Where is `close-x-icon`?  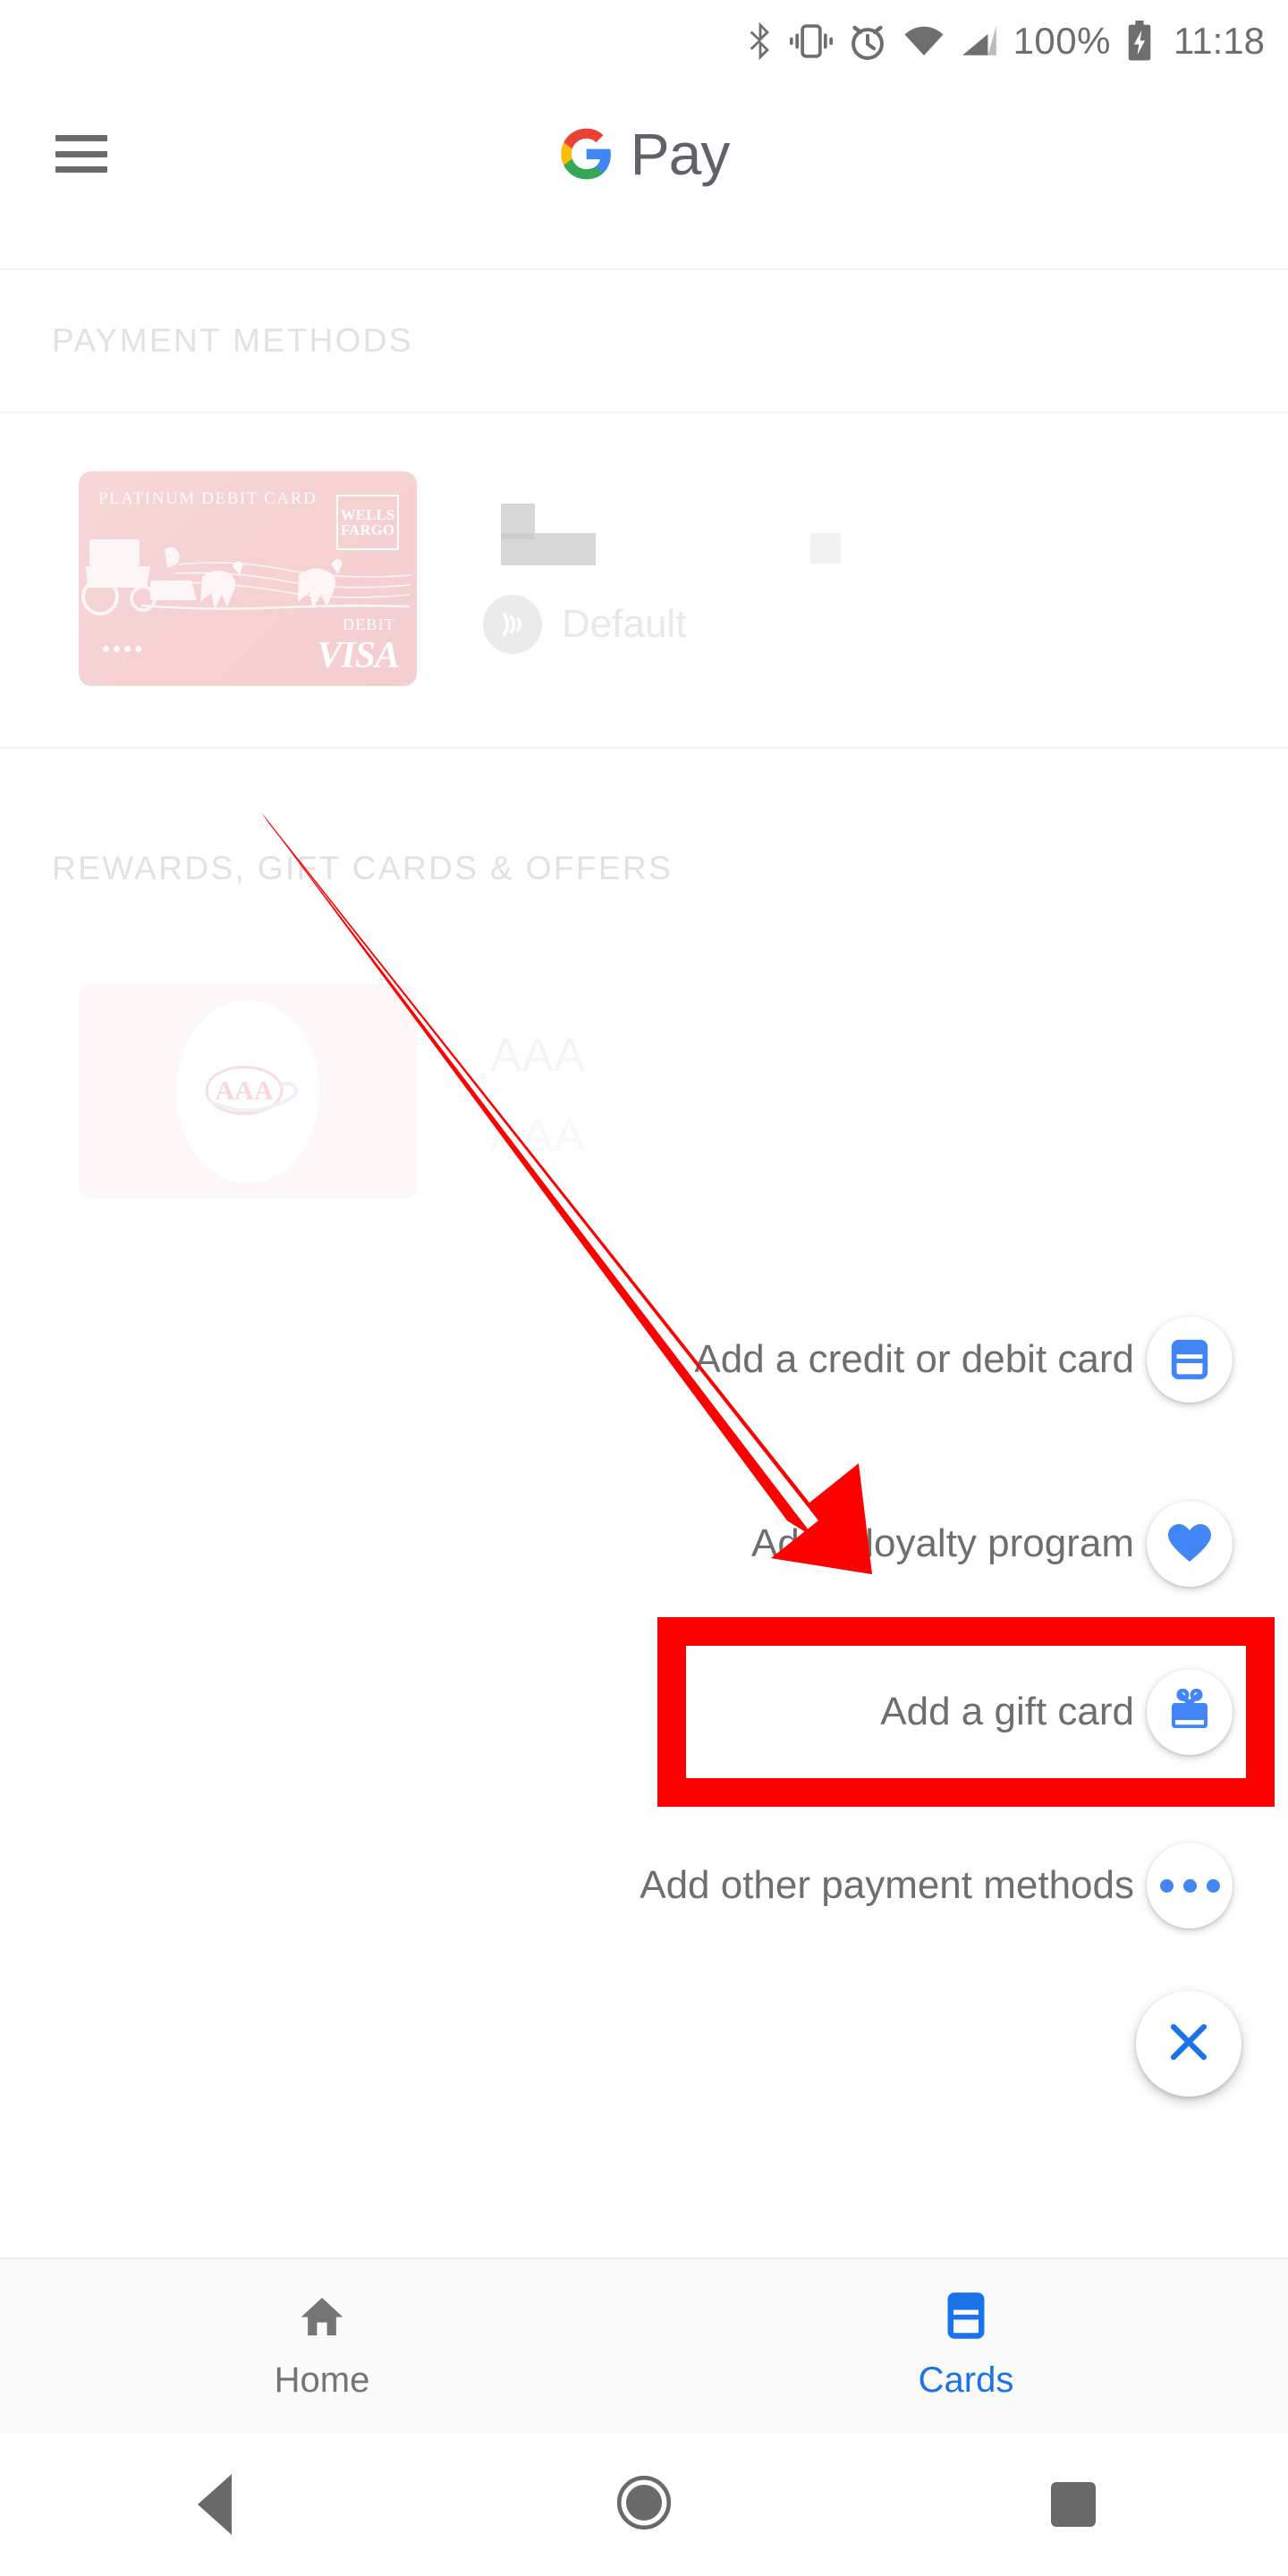 close-x-icon is located at coordinates (1189, 2044).